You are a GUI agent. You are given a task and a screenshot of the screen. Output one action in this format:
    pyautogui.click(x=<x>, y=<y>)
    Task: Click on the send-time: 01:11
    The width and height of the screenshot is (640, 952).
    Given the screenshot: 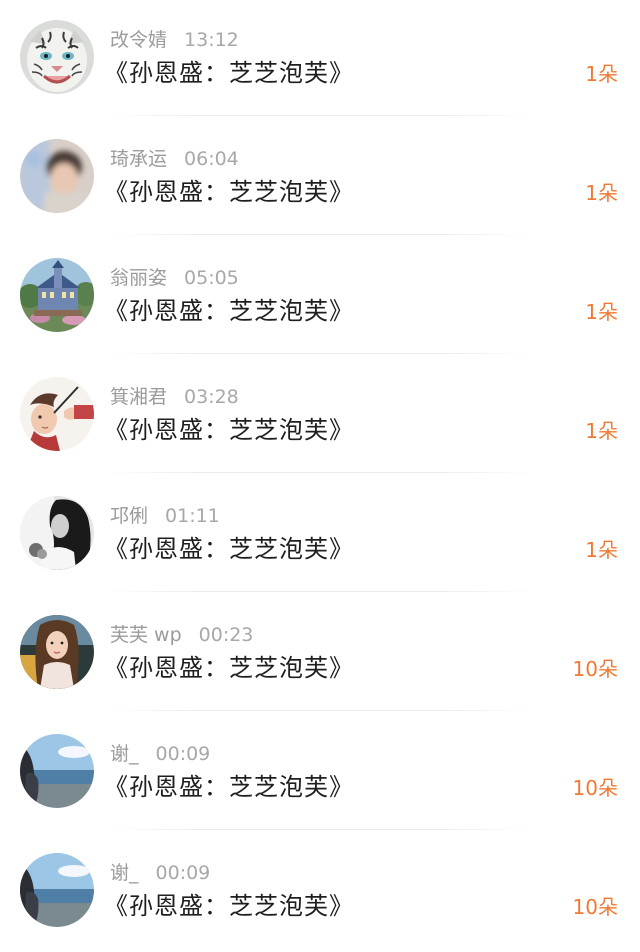 What is the action you would take?
    pyautogui.click(x=192, y=516)
    